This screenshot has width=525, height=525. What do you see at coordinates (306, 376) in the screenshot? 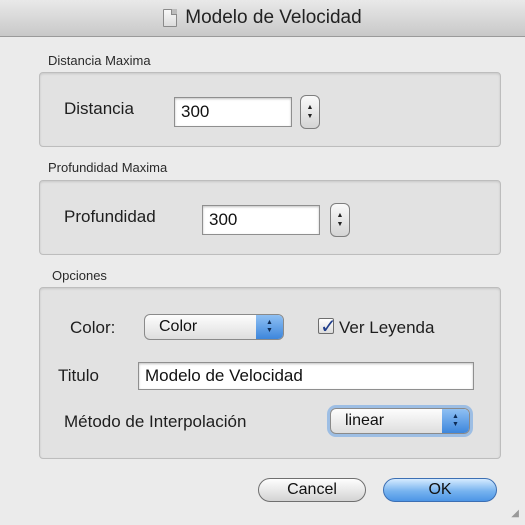
I see `title-input` at bounding box center [306, 376].